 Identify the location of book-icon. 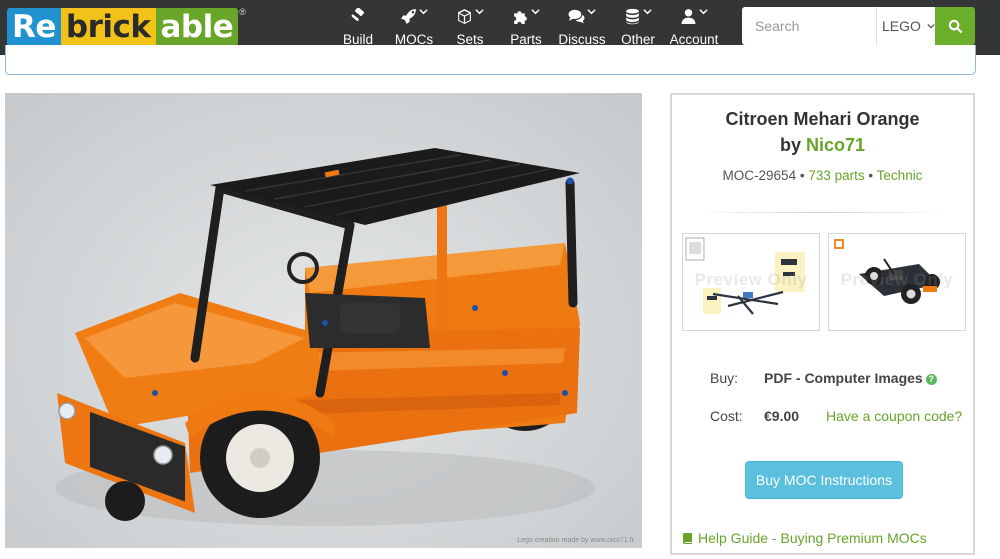
(687, 538).